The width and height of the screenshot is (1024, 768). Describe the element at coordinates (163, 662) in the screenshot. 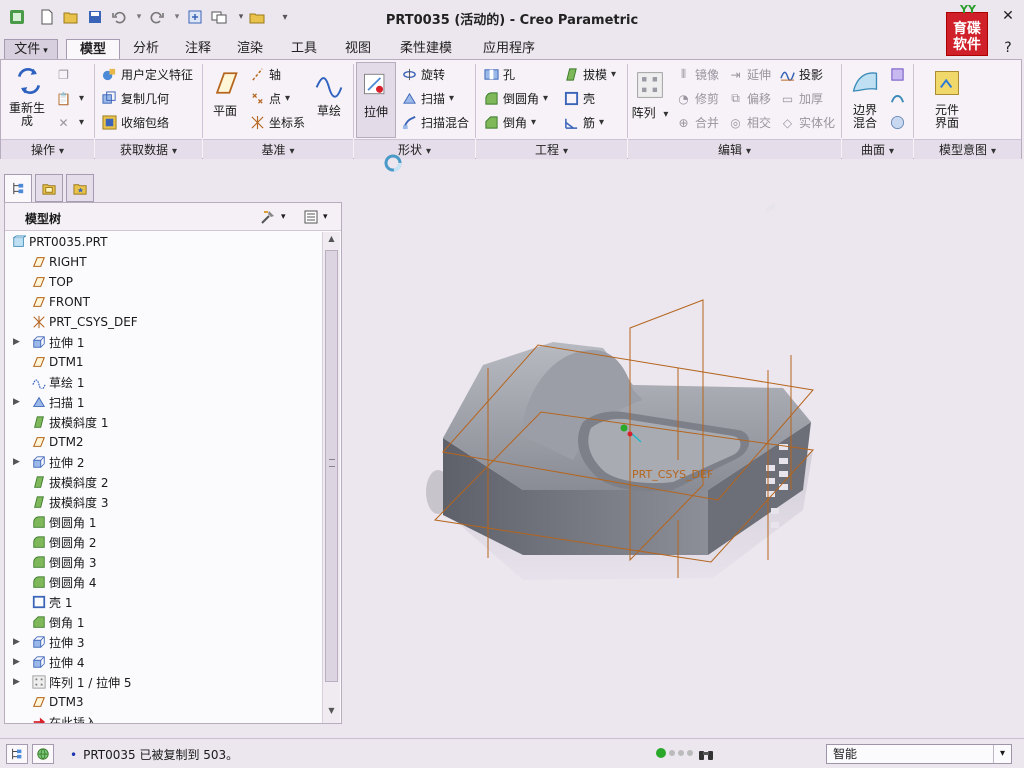

I see `tree-item: ▶ 拉伸 4` at that location.